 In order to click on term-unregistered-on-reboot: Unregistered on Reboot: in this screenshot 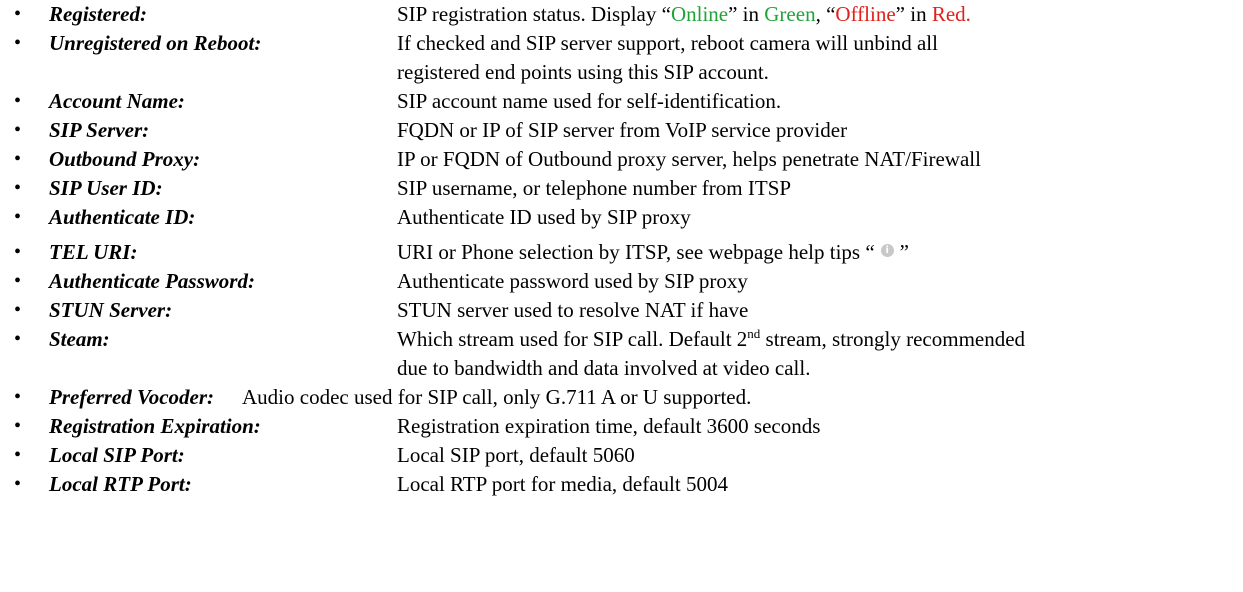, I will do `click(155, 43)`.